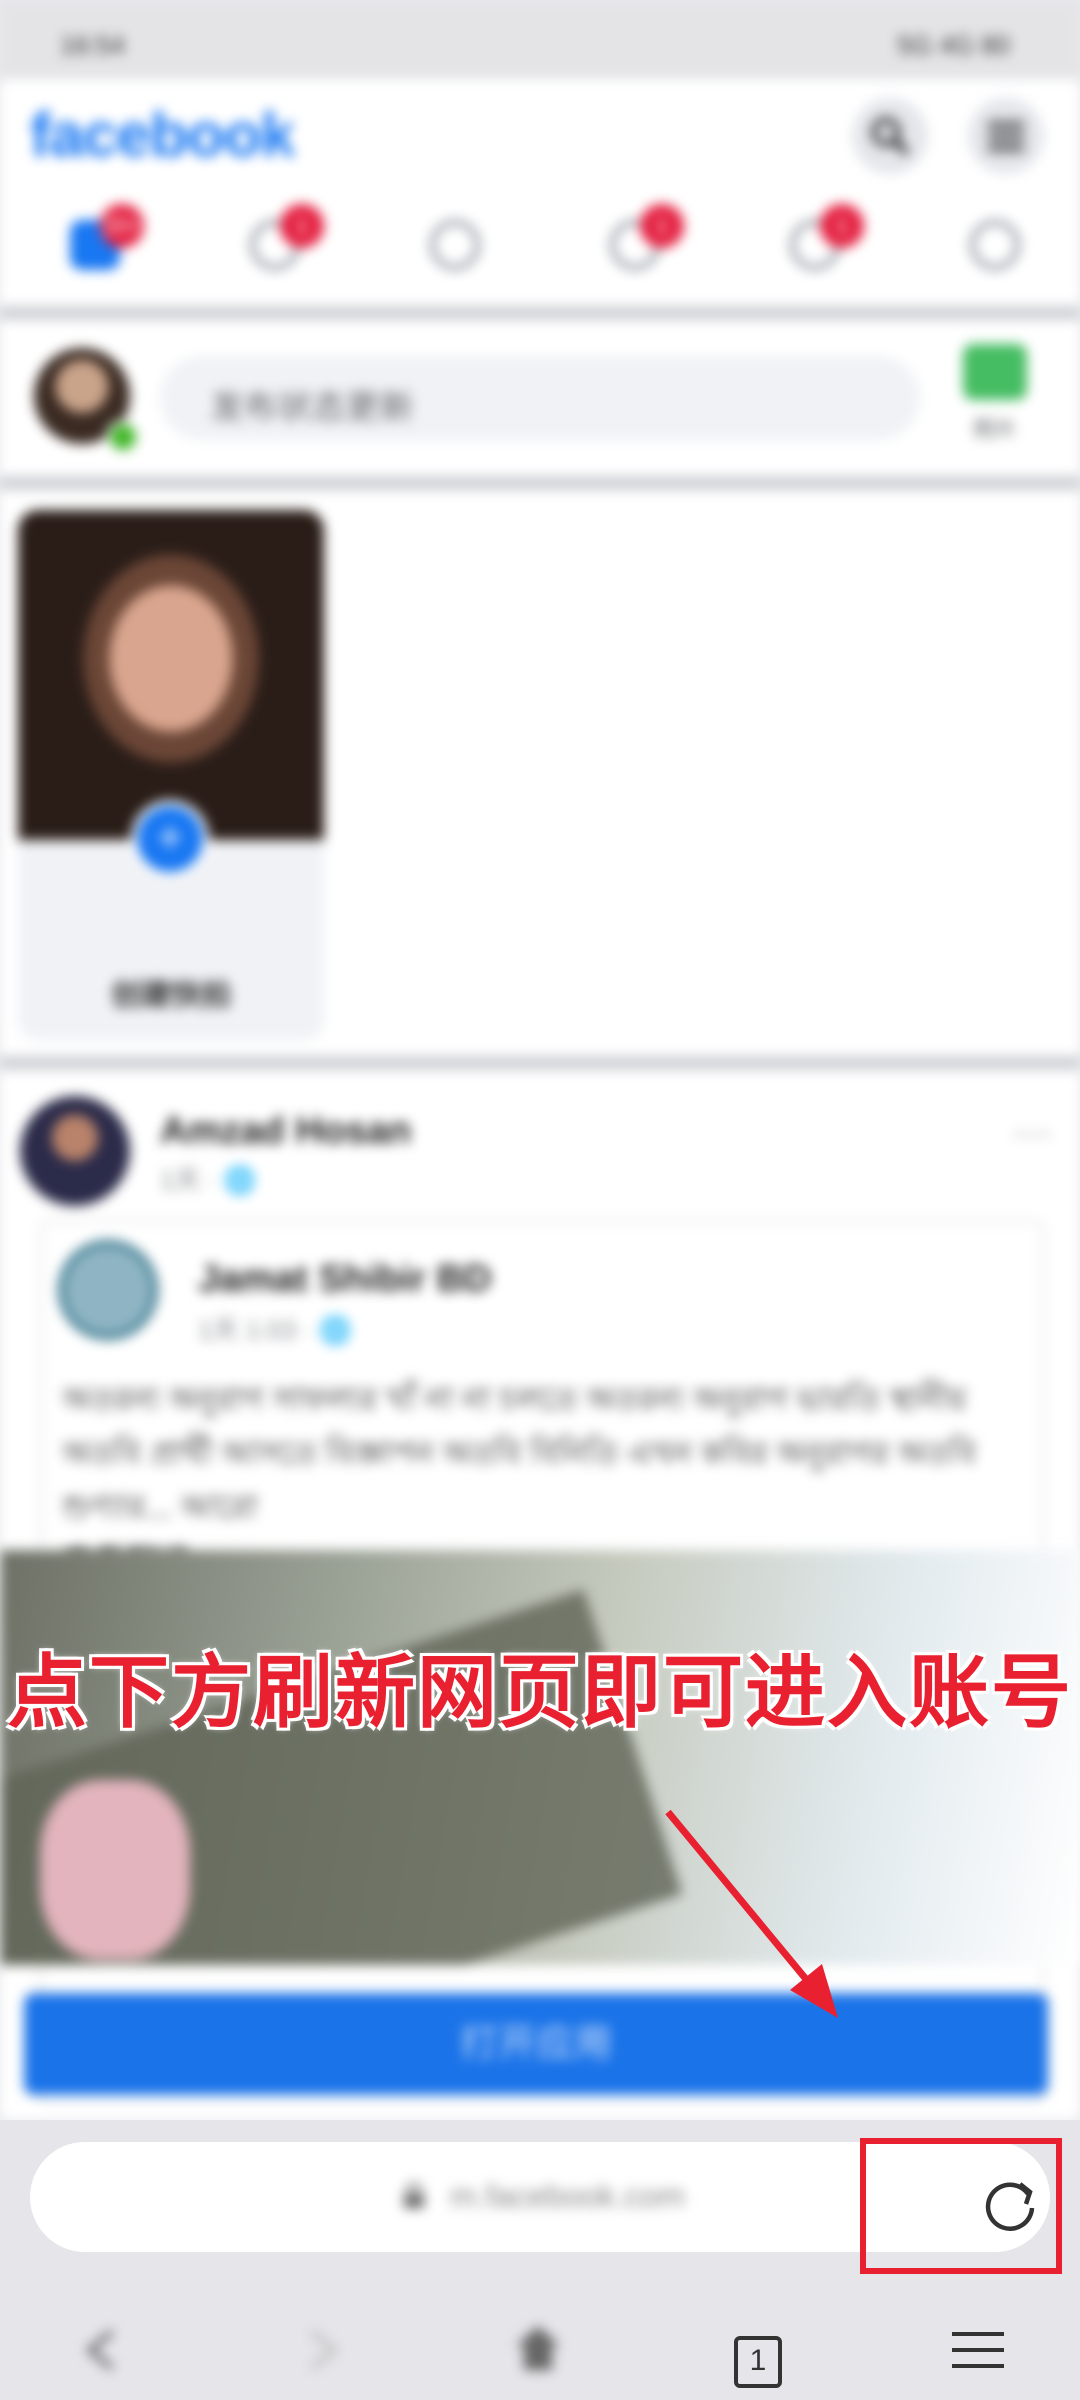  Describe the element at coordinates (540, 1692) in the screenshot. I see `annotation-caption: 点下方刷新网页即可进入账号` at that location.